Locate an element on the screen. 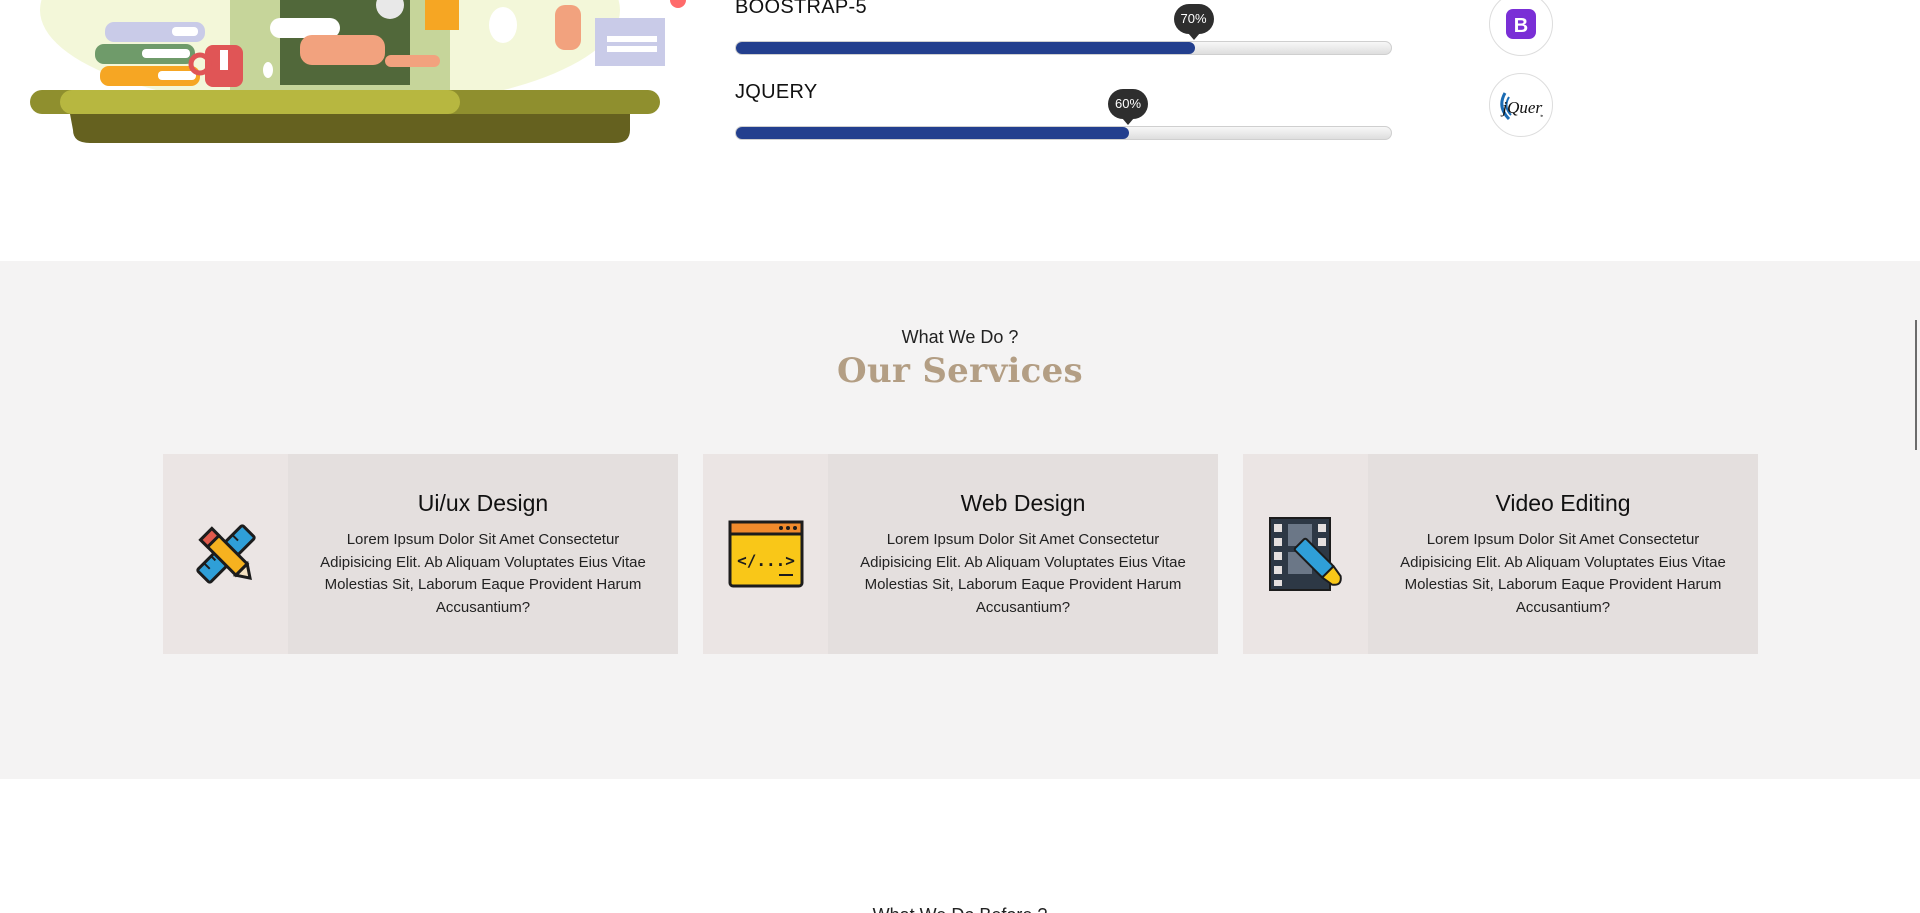  service-icon-box: </...> is located at coordinates (765, 554).